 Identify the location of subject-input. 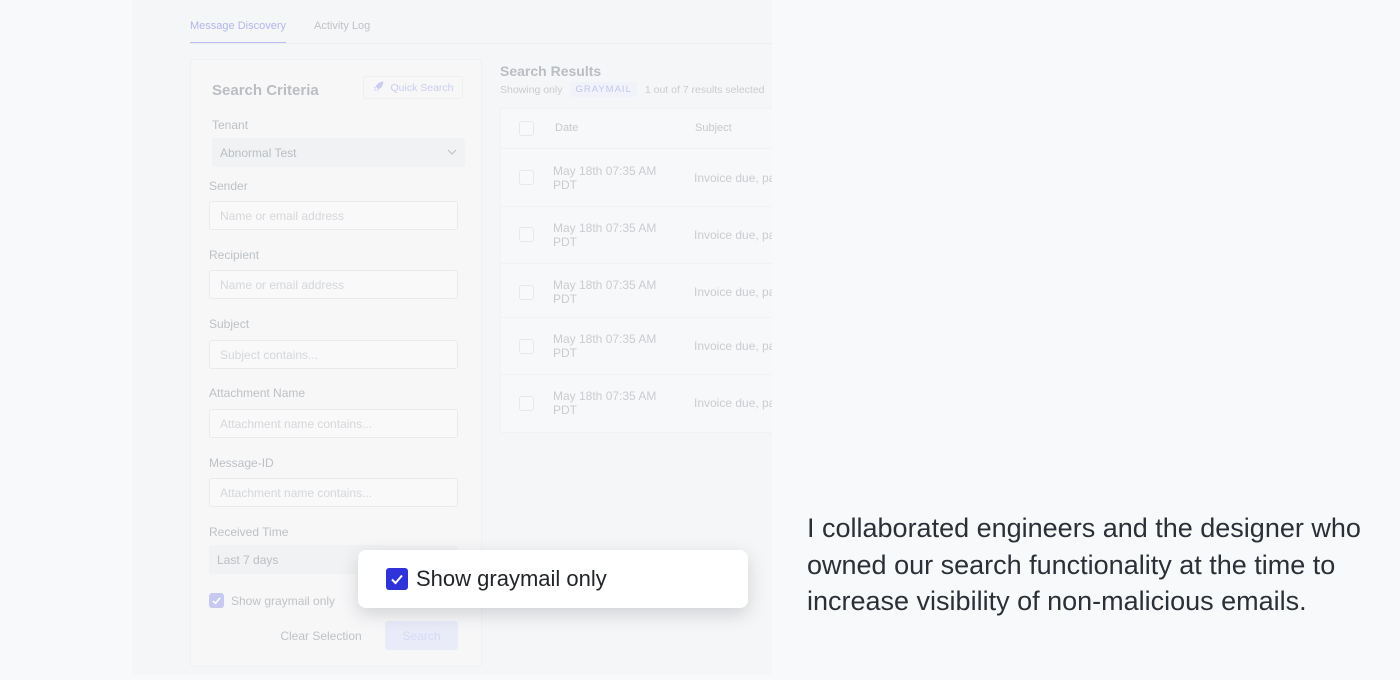
(333, 354).